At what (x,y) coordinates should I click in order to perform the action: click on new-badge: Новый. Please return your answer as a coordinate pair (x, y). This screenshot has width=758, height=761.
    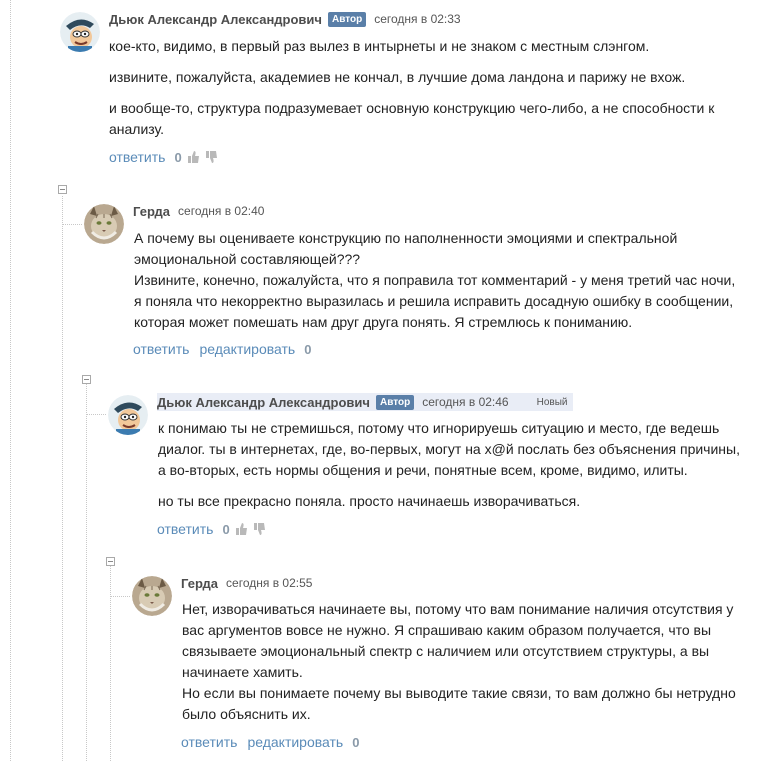
    Looking at the image, I should click on (552, 402).